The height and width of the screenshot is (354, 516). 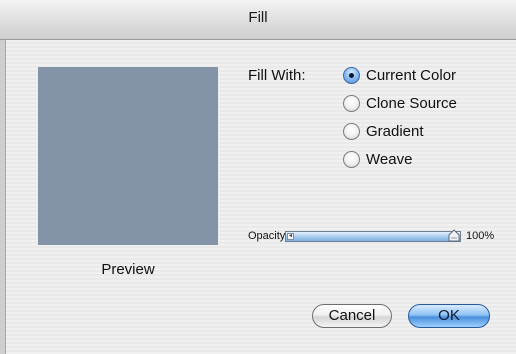 I want to click on radio-selected-icon, so click(x=351, y=75).